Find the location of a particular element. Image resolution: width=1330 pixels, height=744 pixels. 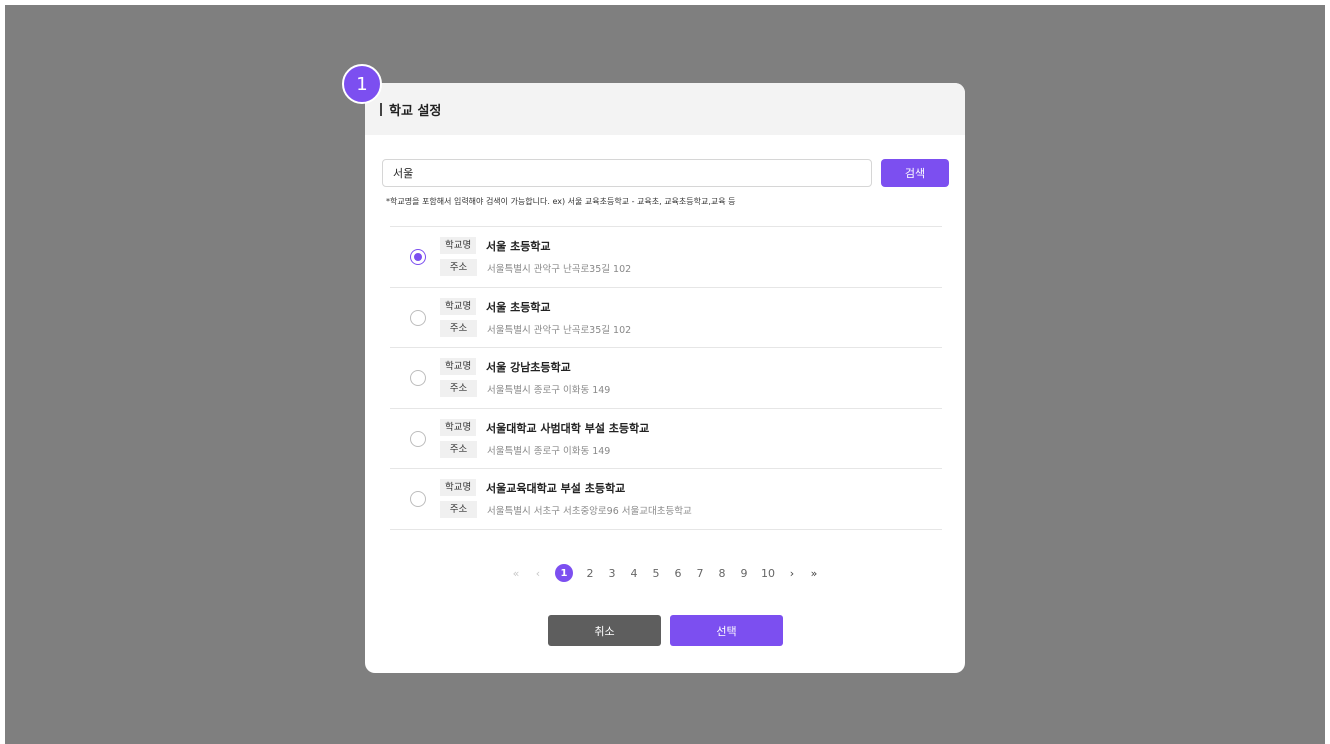

chevron-left-icon: ‹ is located at coordinates (538, 573).